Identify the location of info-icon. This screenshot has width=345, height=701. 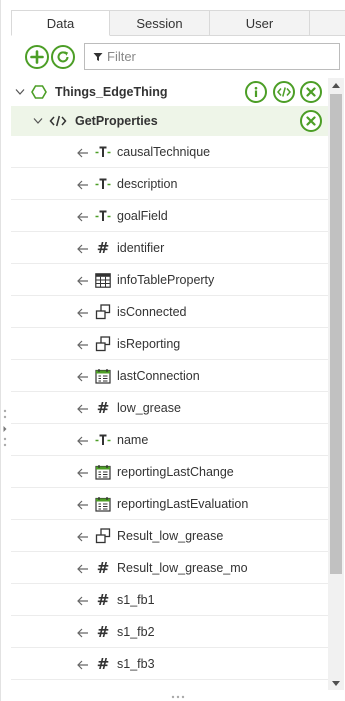
(256, 91).